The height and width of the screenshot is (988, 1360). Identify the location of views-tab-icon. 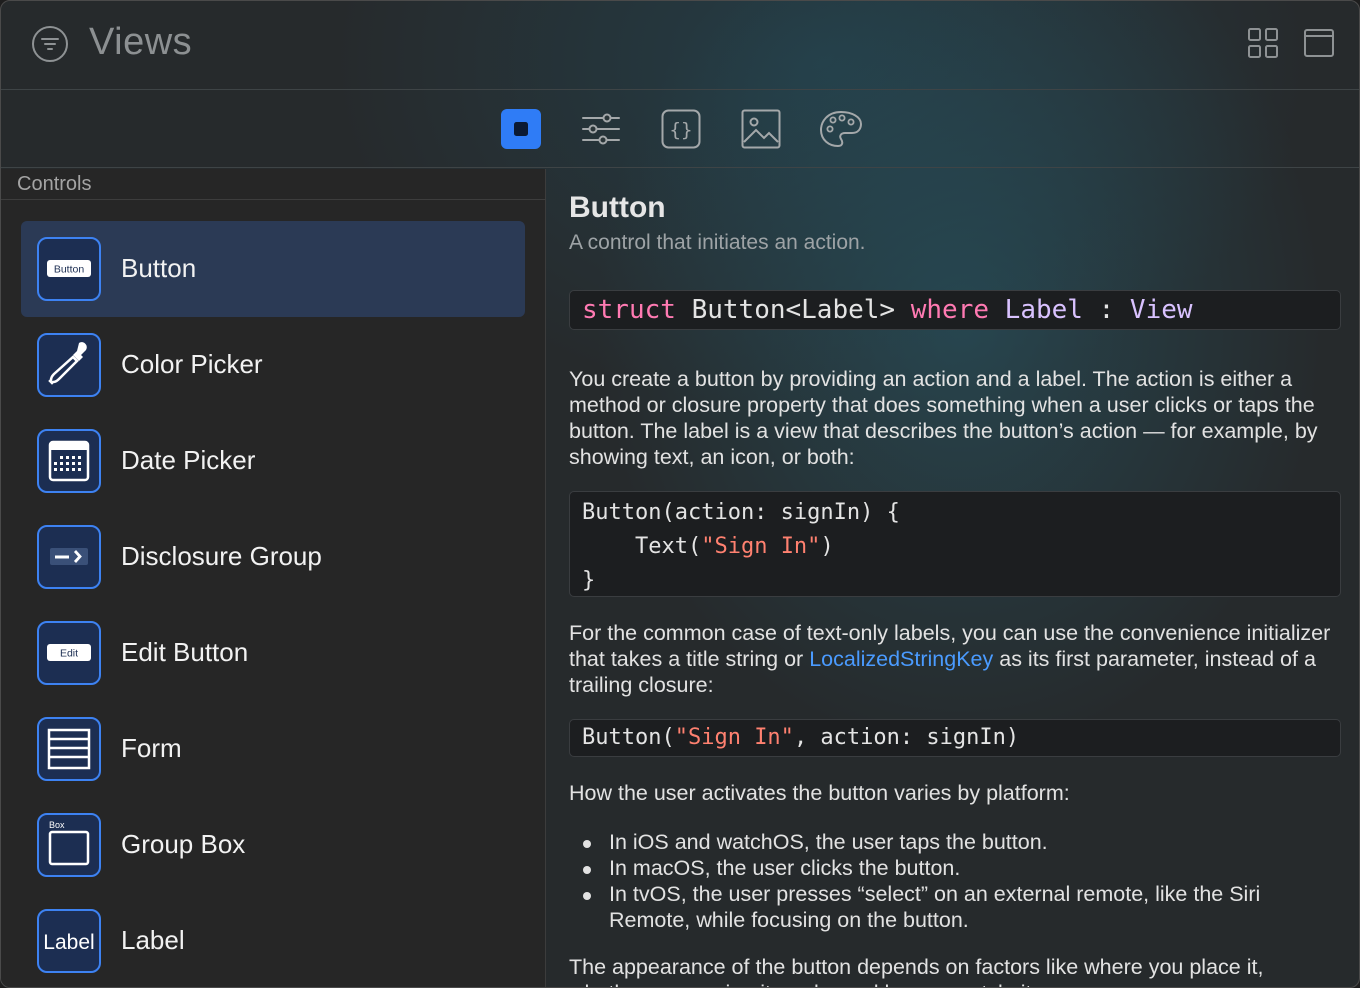
(521, 129).